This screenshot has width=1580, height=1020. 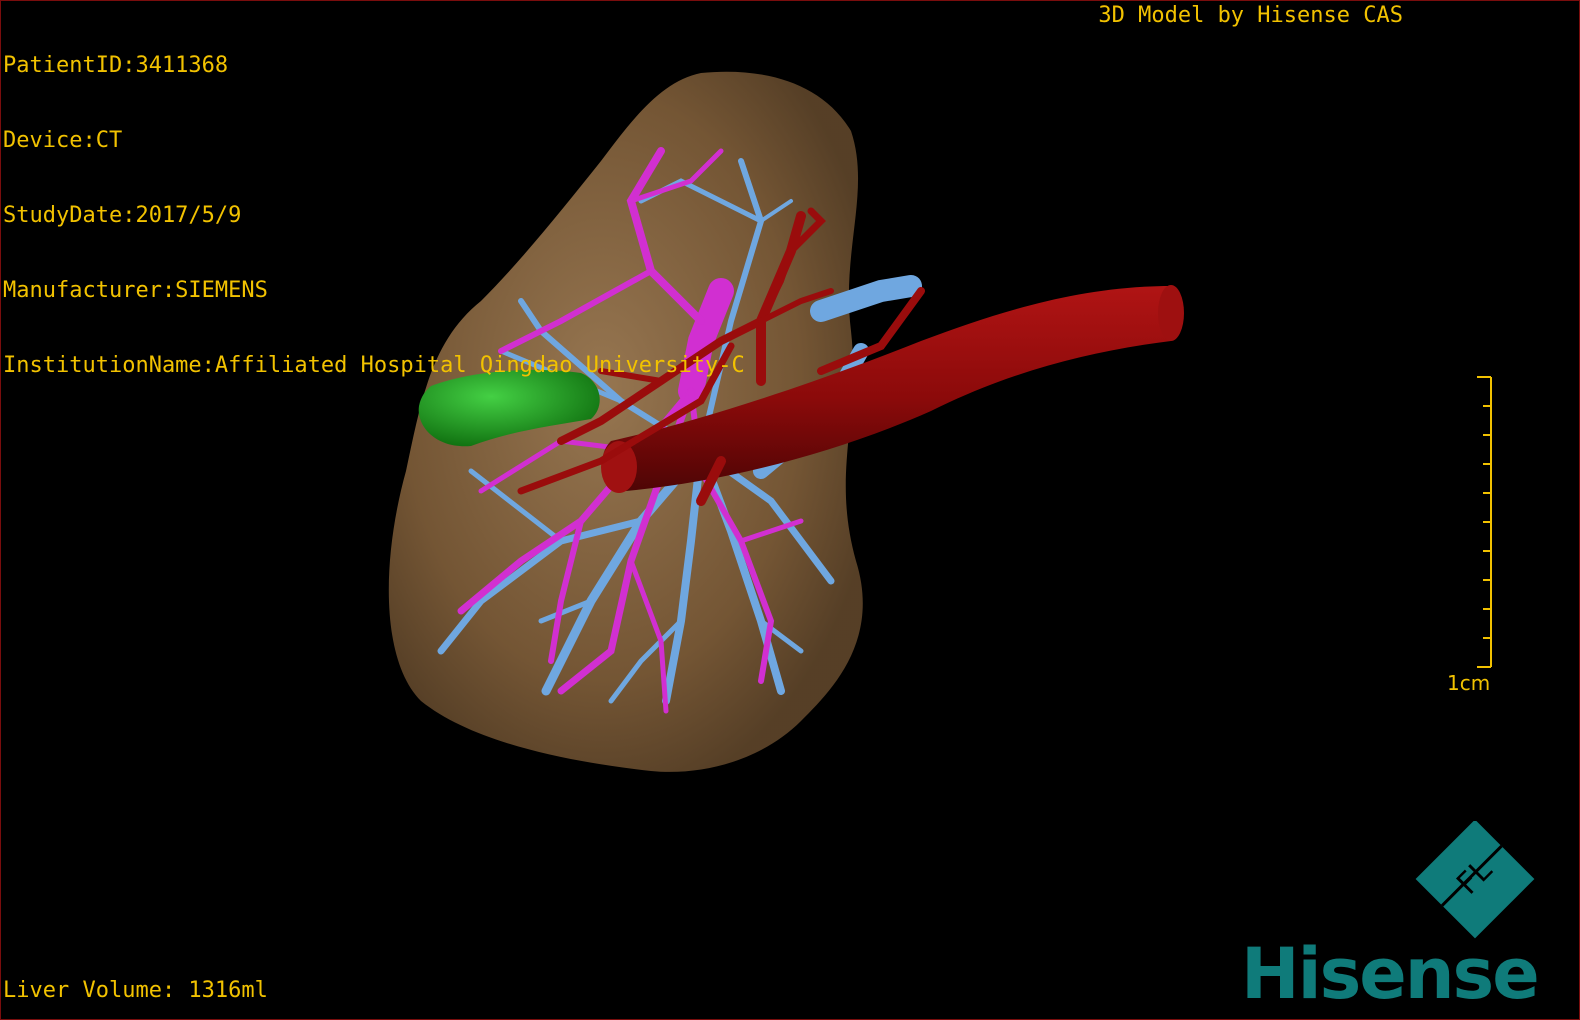 What do you see at coordinates (1390, 974) in the screenshot?
I see `hisense-wordmark: Hisense` at bounding box center [1390, 974].